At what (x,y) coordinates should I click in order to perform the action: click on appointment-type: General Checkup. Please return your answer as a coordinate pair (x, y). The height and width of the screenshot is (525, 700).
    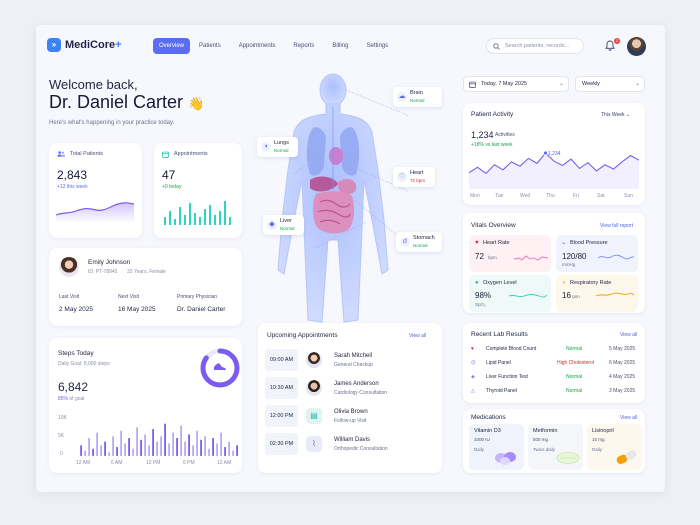
    Looking at the image, I should click on (353, 365).